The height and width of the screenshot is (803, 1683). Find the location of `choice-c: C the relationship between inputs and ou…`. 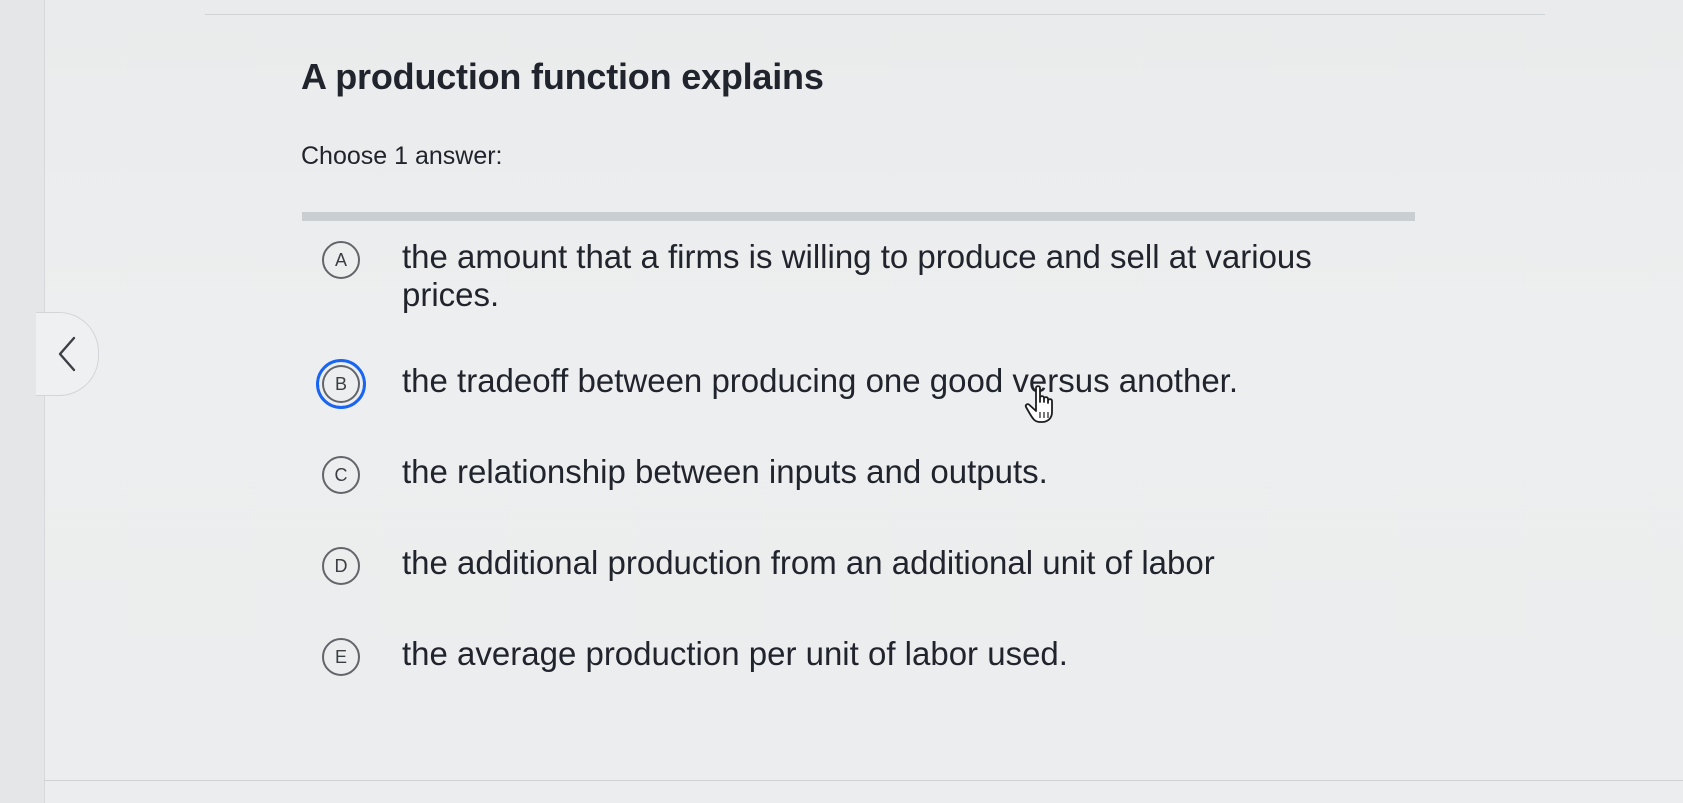

choice-c: C the relationship between inputs and ou… is located at coordinates (877, 473).